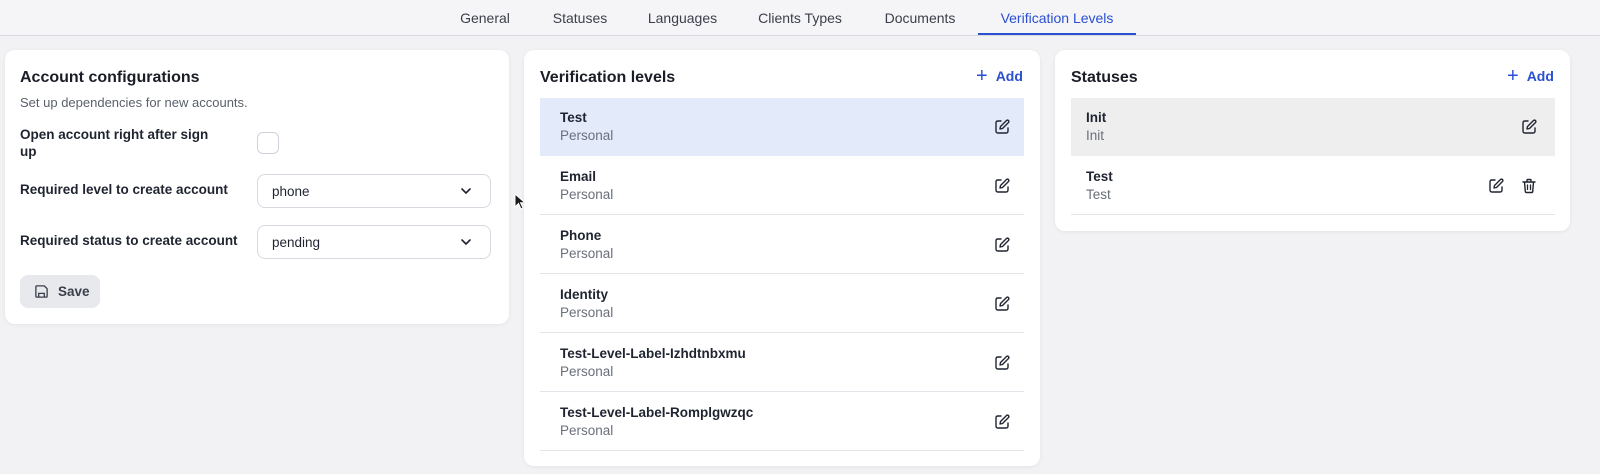 The height and width of the screenshot is (474, 1600). I want to click on verification-level-row: Test-Level-Label-Izhdtnbxmu Personal, so click(782, 363).